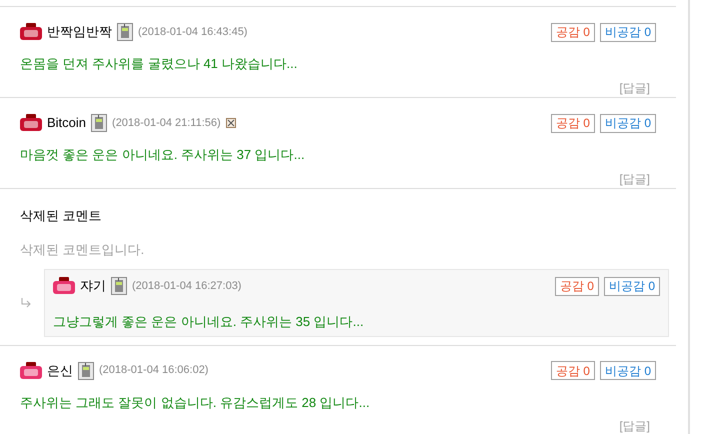 The height and width of the screenshot is (434, 704). I want to click on comment-time: (2018-01-04 21:11:56), so click(166, 123).